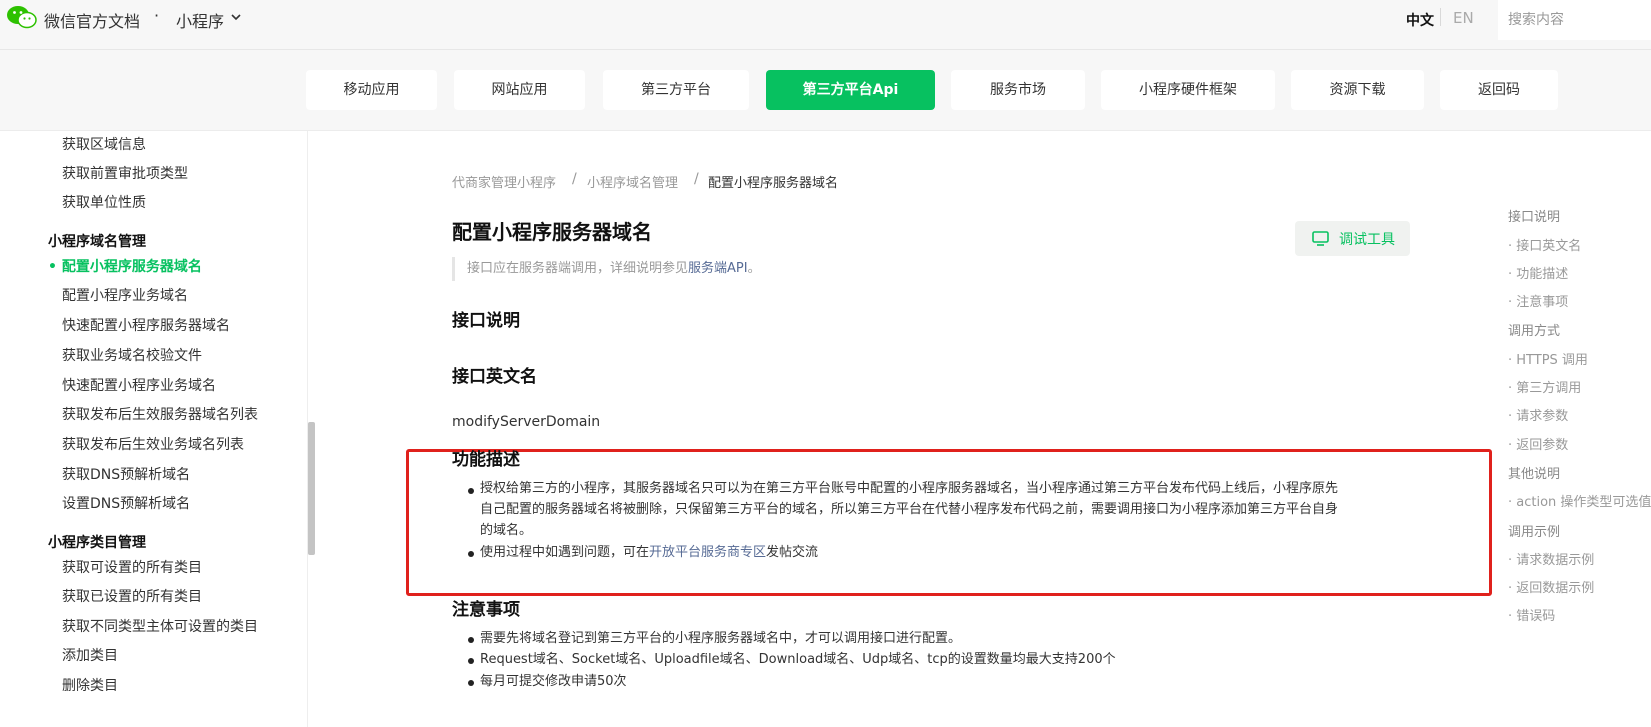  What do you see at coordinates (578, 268) in the screenshot?
I see `note-text: 接口应在服务器端调用，详细说明参见` at bounding box center [578, 268].